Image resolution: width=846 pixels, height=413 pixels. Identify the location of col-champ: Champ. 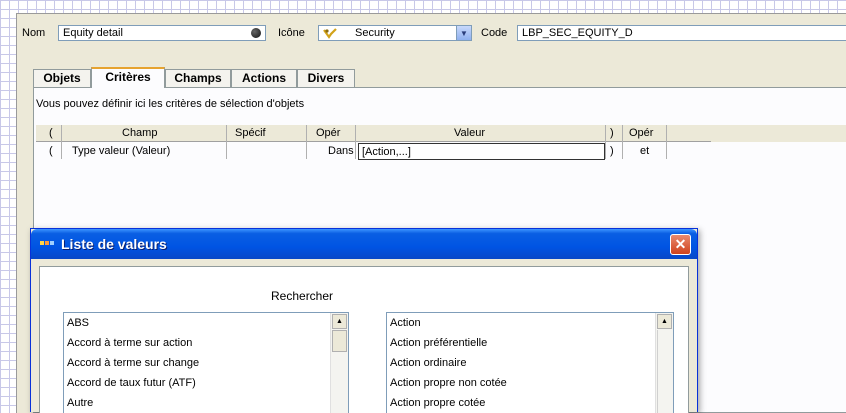
(140, 133).